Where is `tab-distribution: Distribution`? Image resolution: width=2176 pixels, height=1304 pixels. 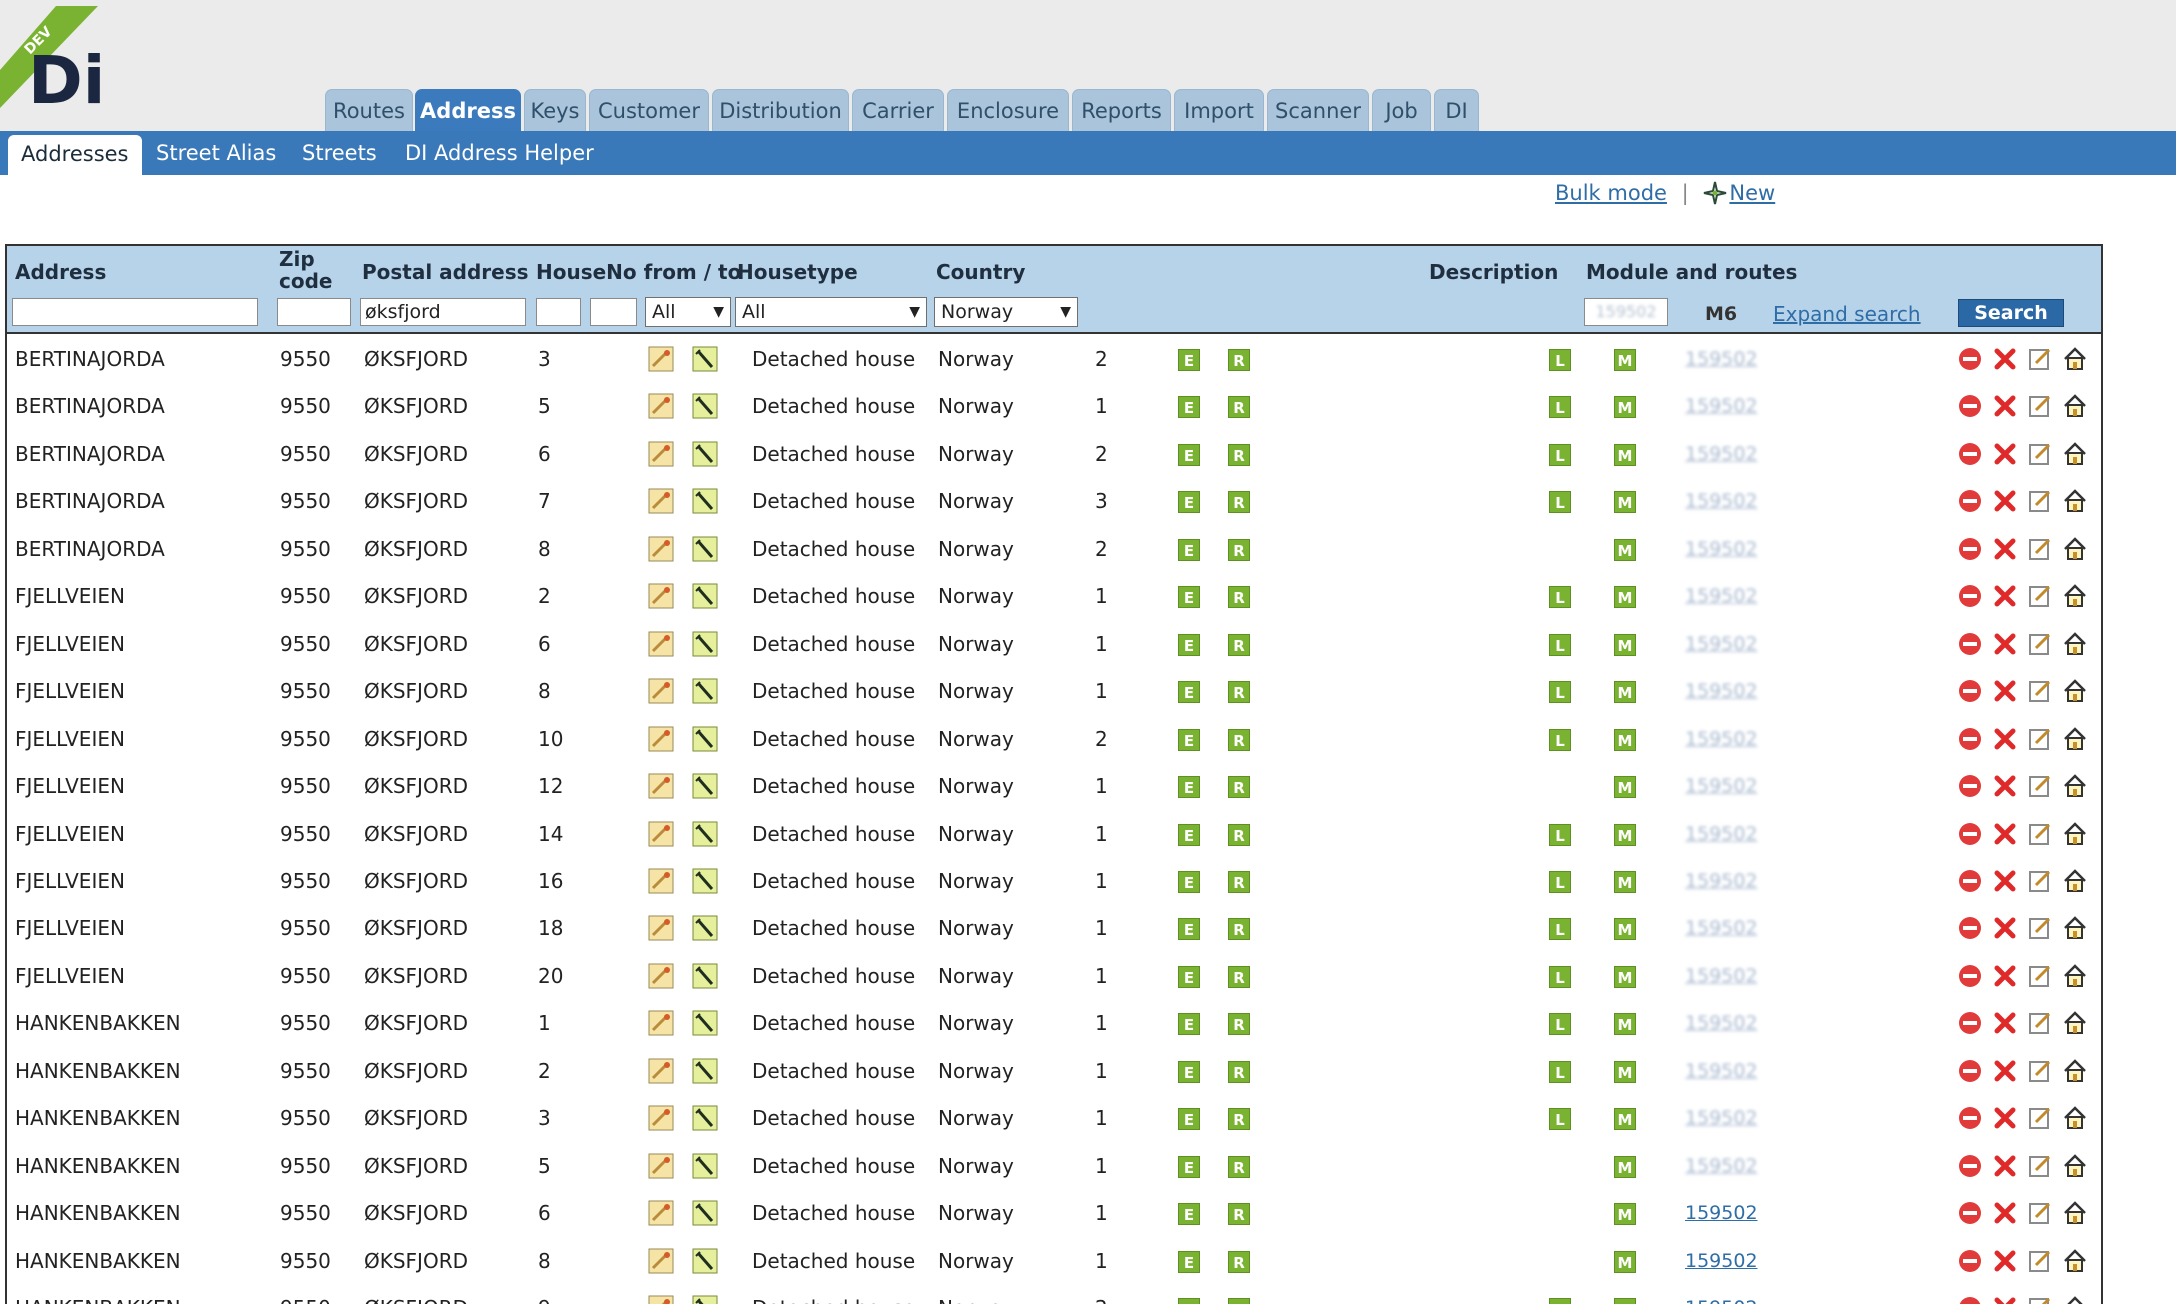
tab-distribution: Distribution is located at coordinates (780, 110).